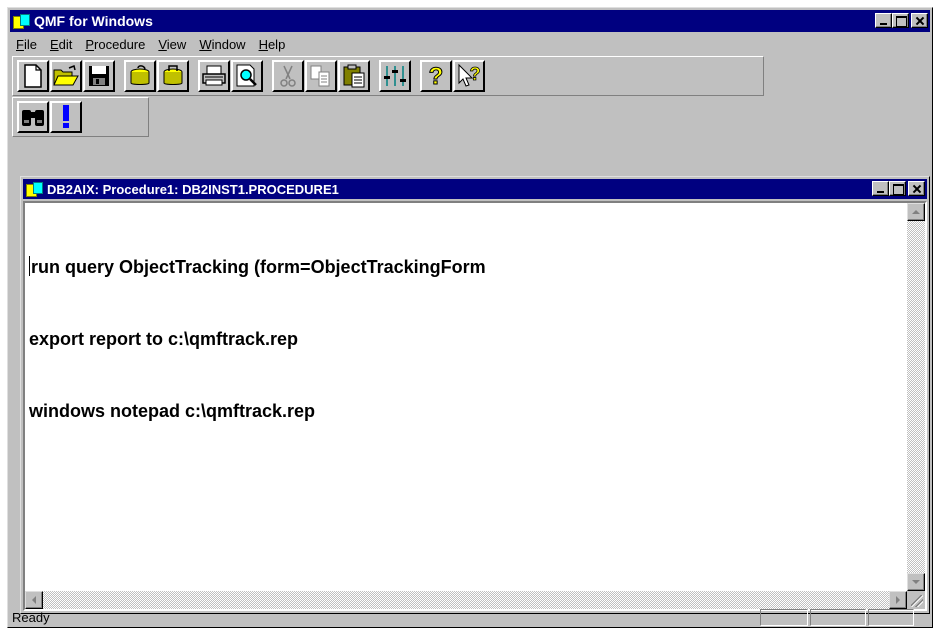 This screenshot has height=628, width=937. I want to click on options-button, so click(395, 76).